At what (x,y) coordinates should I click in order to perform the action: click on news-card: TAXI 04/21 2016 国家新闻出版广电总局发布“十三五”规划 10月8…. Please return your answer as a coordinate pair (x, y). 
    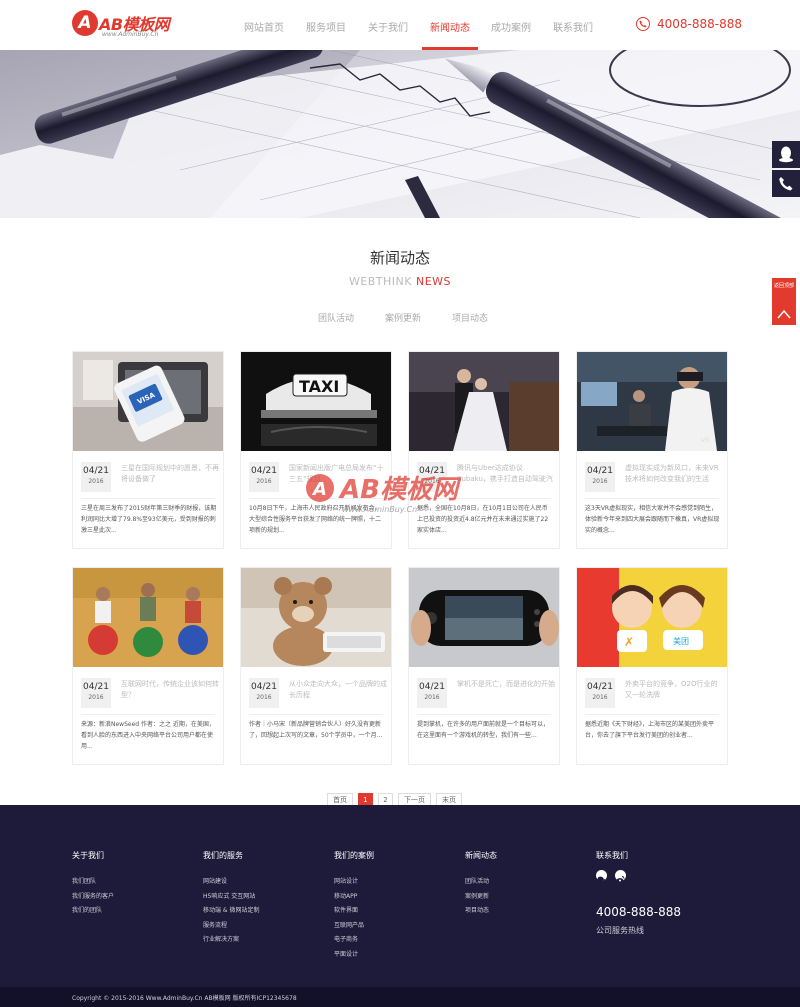
    Looking at the image, I should click on (316, 450).